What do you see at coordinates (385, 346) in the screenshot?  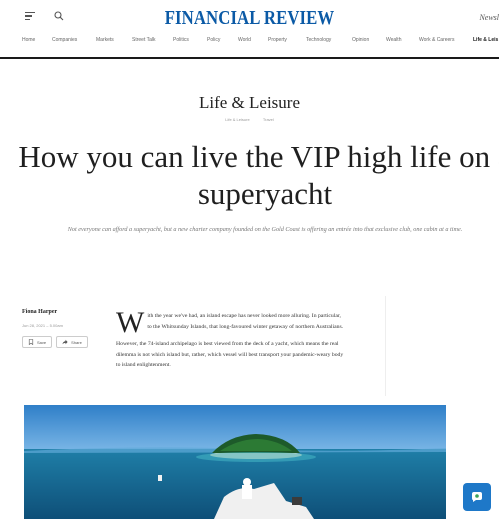 I see `column-divider` at bounding box center [385, 346].